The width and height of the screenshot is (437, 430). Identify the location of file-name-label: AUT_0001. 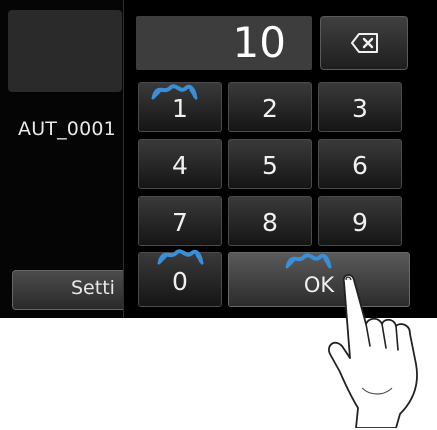
(67, 129).